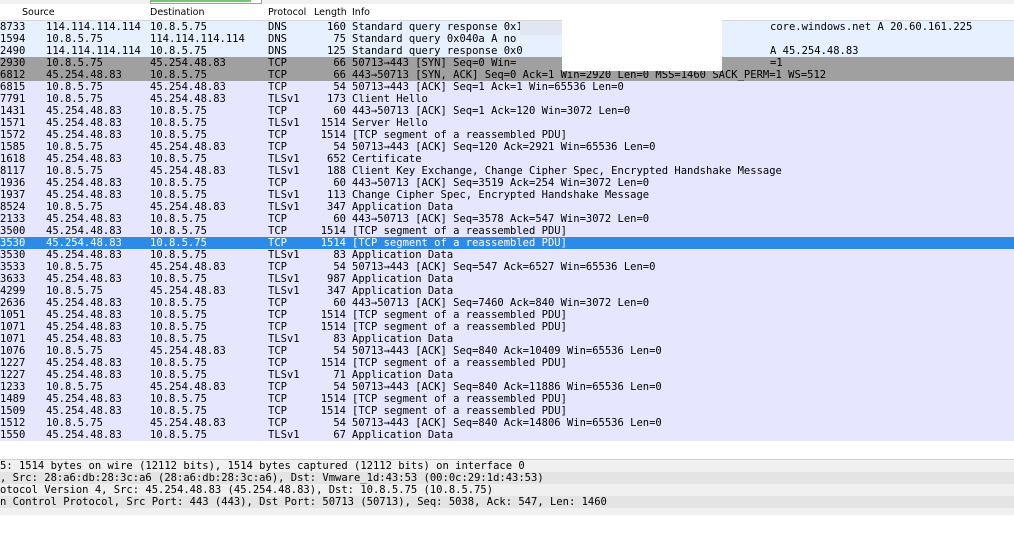 Image resolution: width=1014 pixels, height=533 pixels. What do you see at coordinates (74, 267) in the screenshot?
I see `packet-source: 10.8.5.75` at bounding box center [74, 267].